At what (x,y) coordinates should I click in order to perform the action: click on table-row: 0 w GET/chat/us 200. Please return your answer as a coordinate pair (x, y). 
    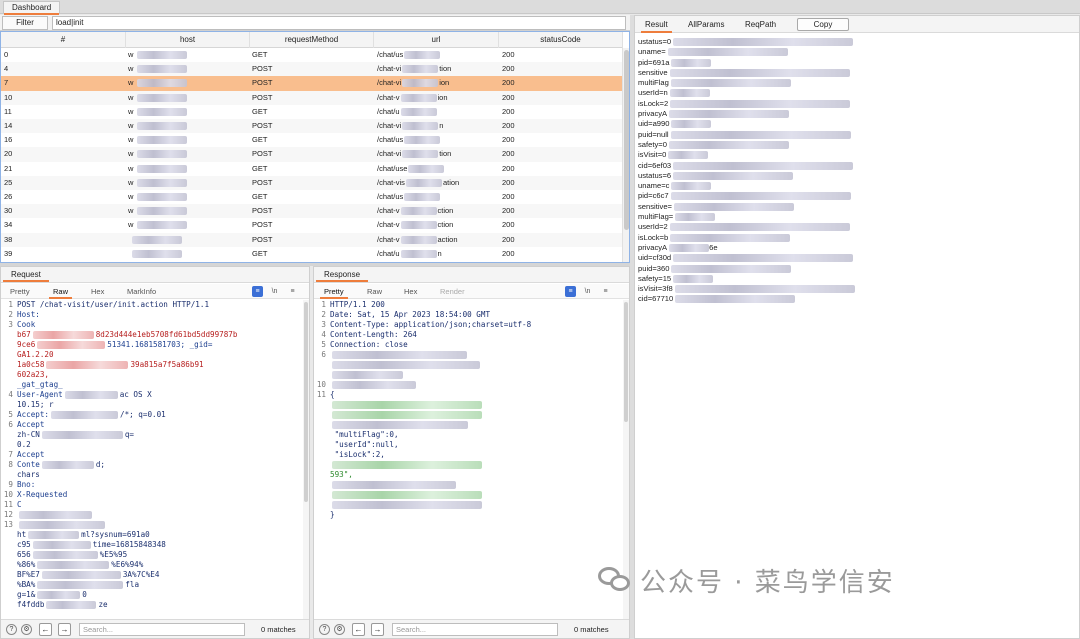
    Looking at the image, I should click on (312, 55).